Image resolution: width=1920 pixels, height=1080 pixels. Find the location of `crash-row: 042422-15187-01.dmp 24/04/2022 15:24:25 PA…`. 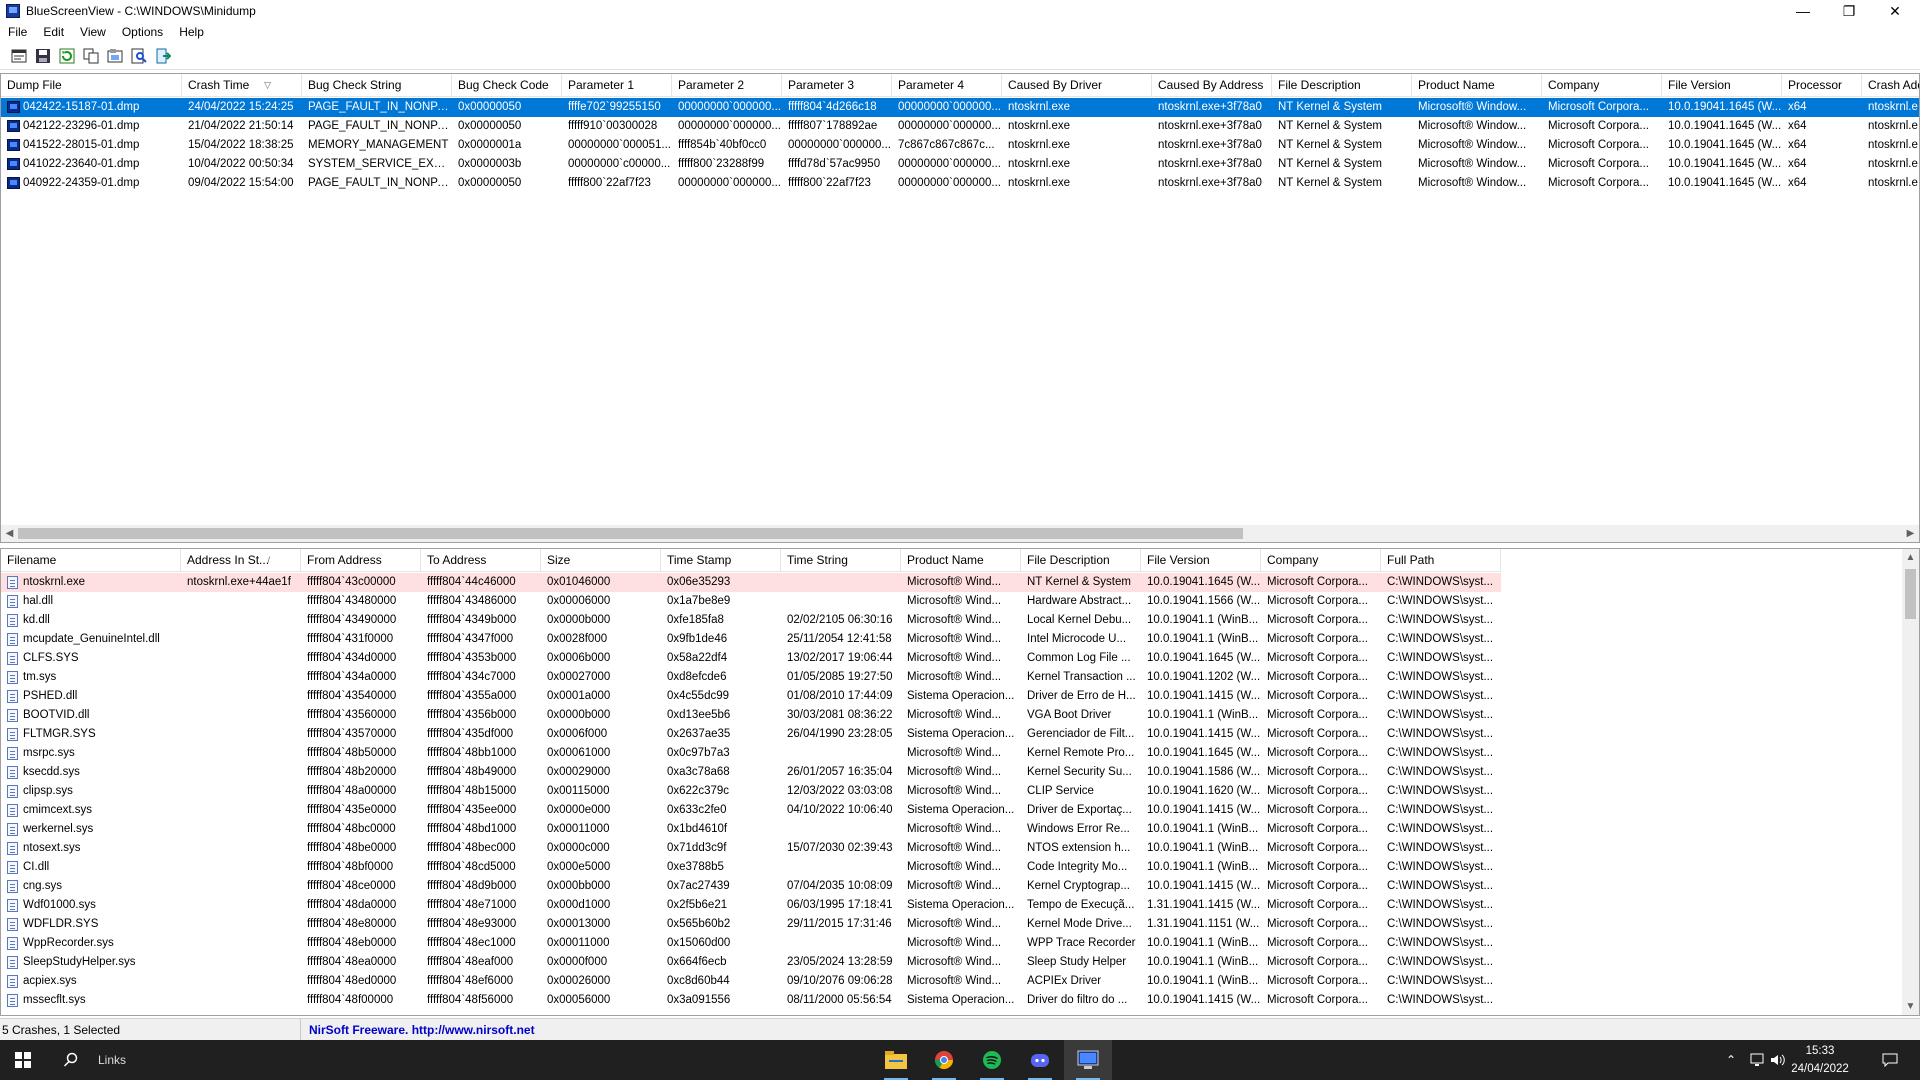

crash-row: 042422-15187-01.dmp 24/04/2022 15:24:25 PA… is located at coordinates (960, 107).